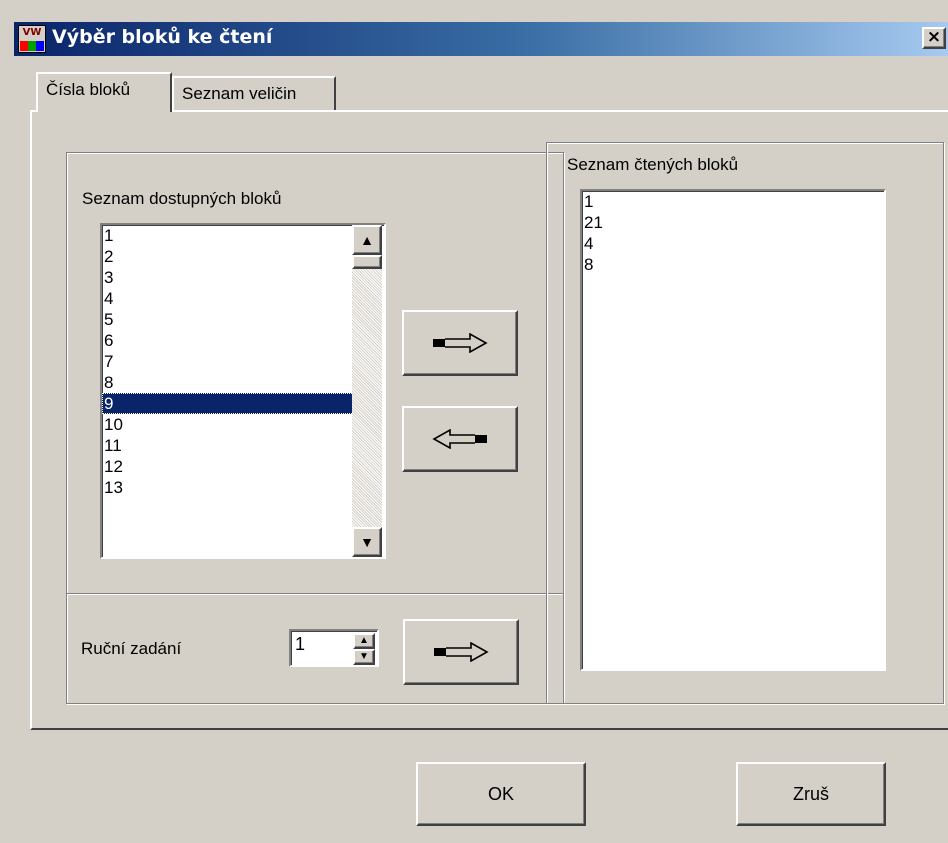 The width and height of the screenshot is (948, 843). Describe the element at coordinates (315, 594) in the screenshot. I see `group-separator` at that location.